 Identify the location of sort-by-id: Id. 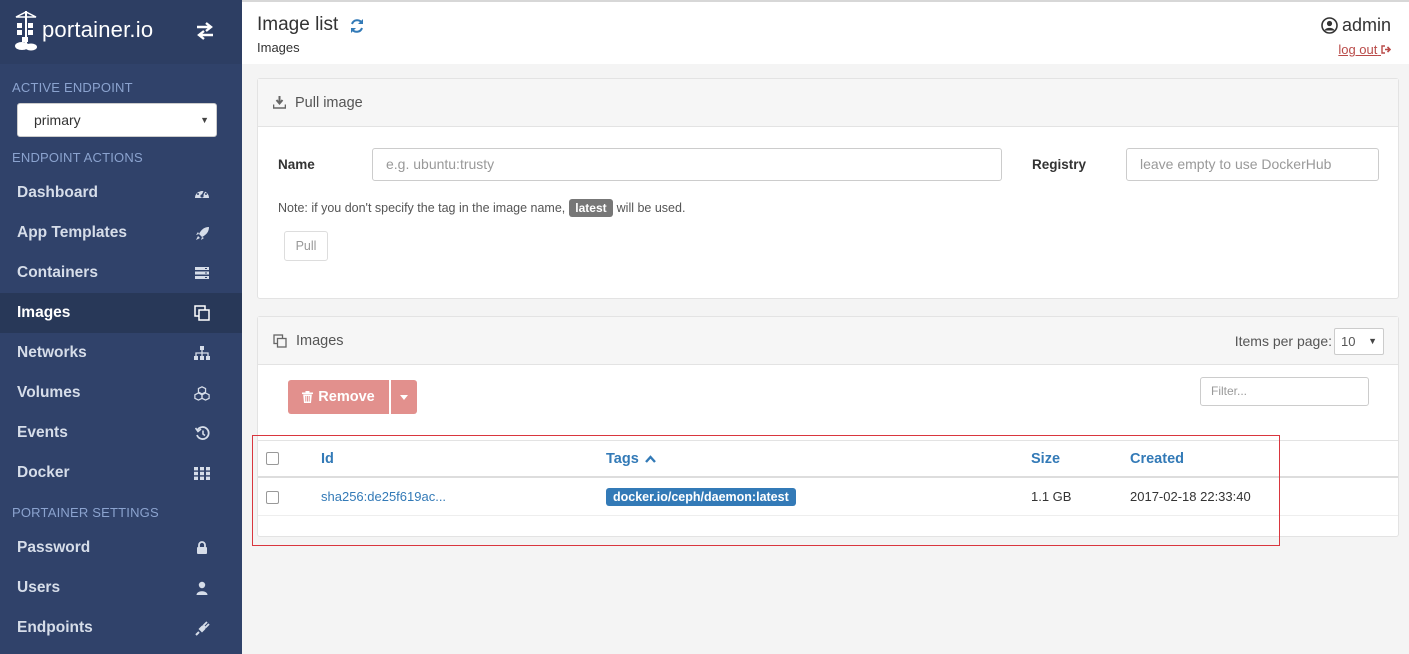
(327, 459).